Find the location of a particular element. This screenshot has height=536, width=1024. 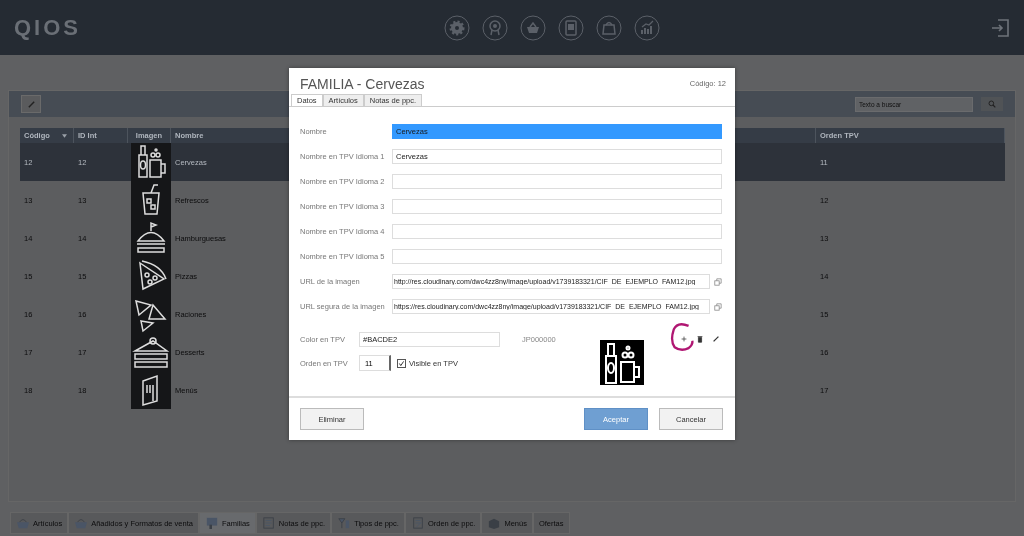

edit-button is located at coordinates (31, 104).